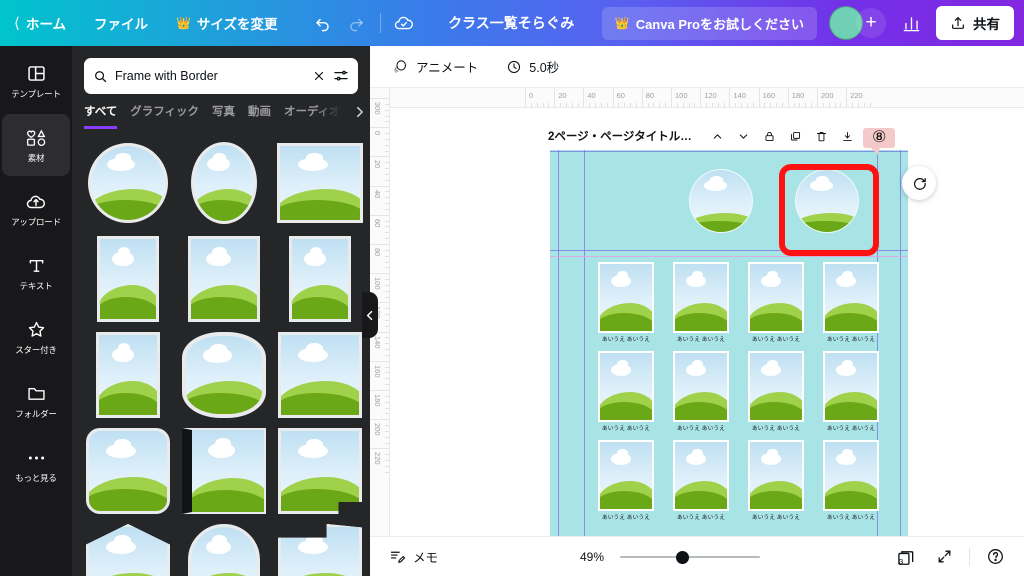 This screenshot has width=1024, height=576. I want to click on lock-page-button, so click(770, 136).